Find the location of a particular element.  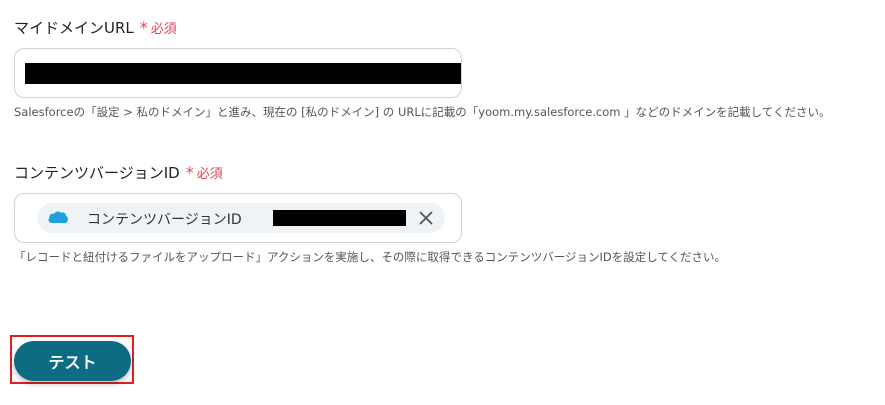

salesforce-cloud-icon is located at coordinates (58, 217).